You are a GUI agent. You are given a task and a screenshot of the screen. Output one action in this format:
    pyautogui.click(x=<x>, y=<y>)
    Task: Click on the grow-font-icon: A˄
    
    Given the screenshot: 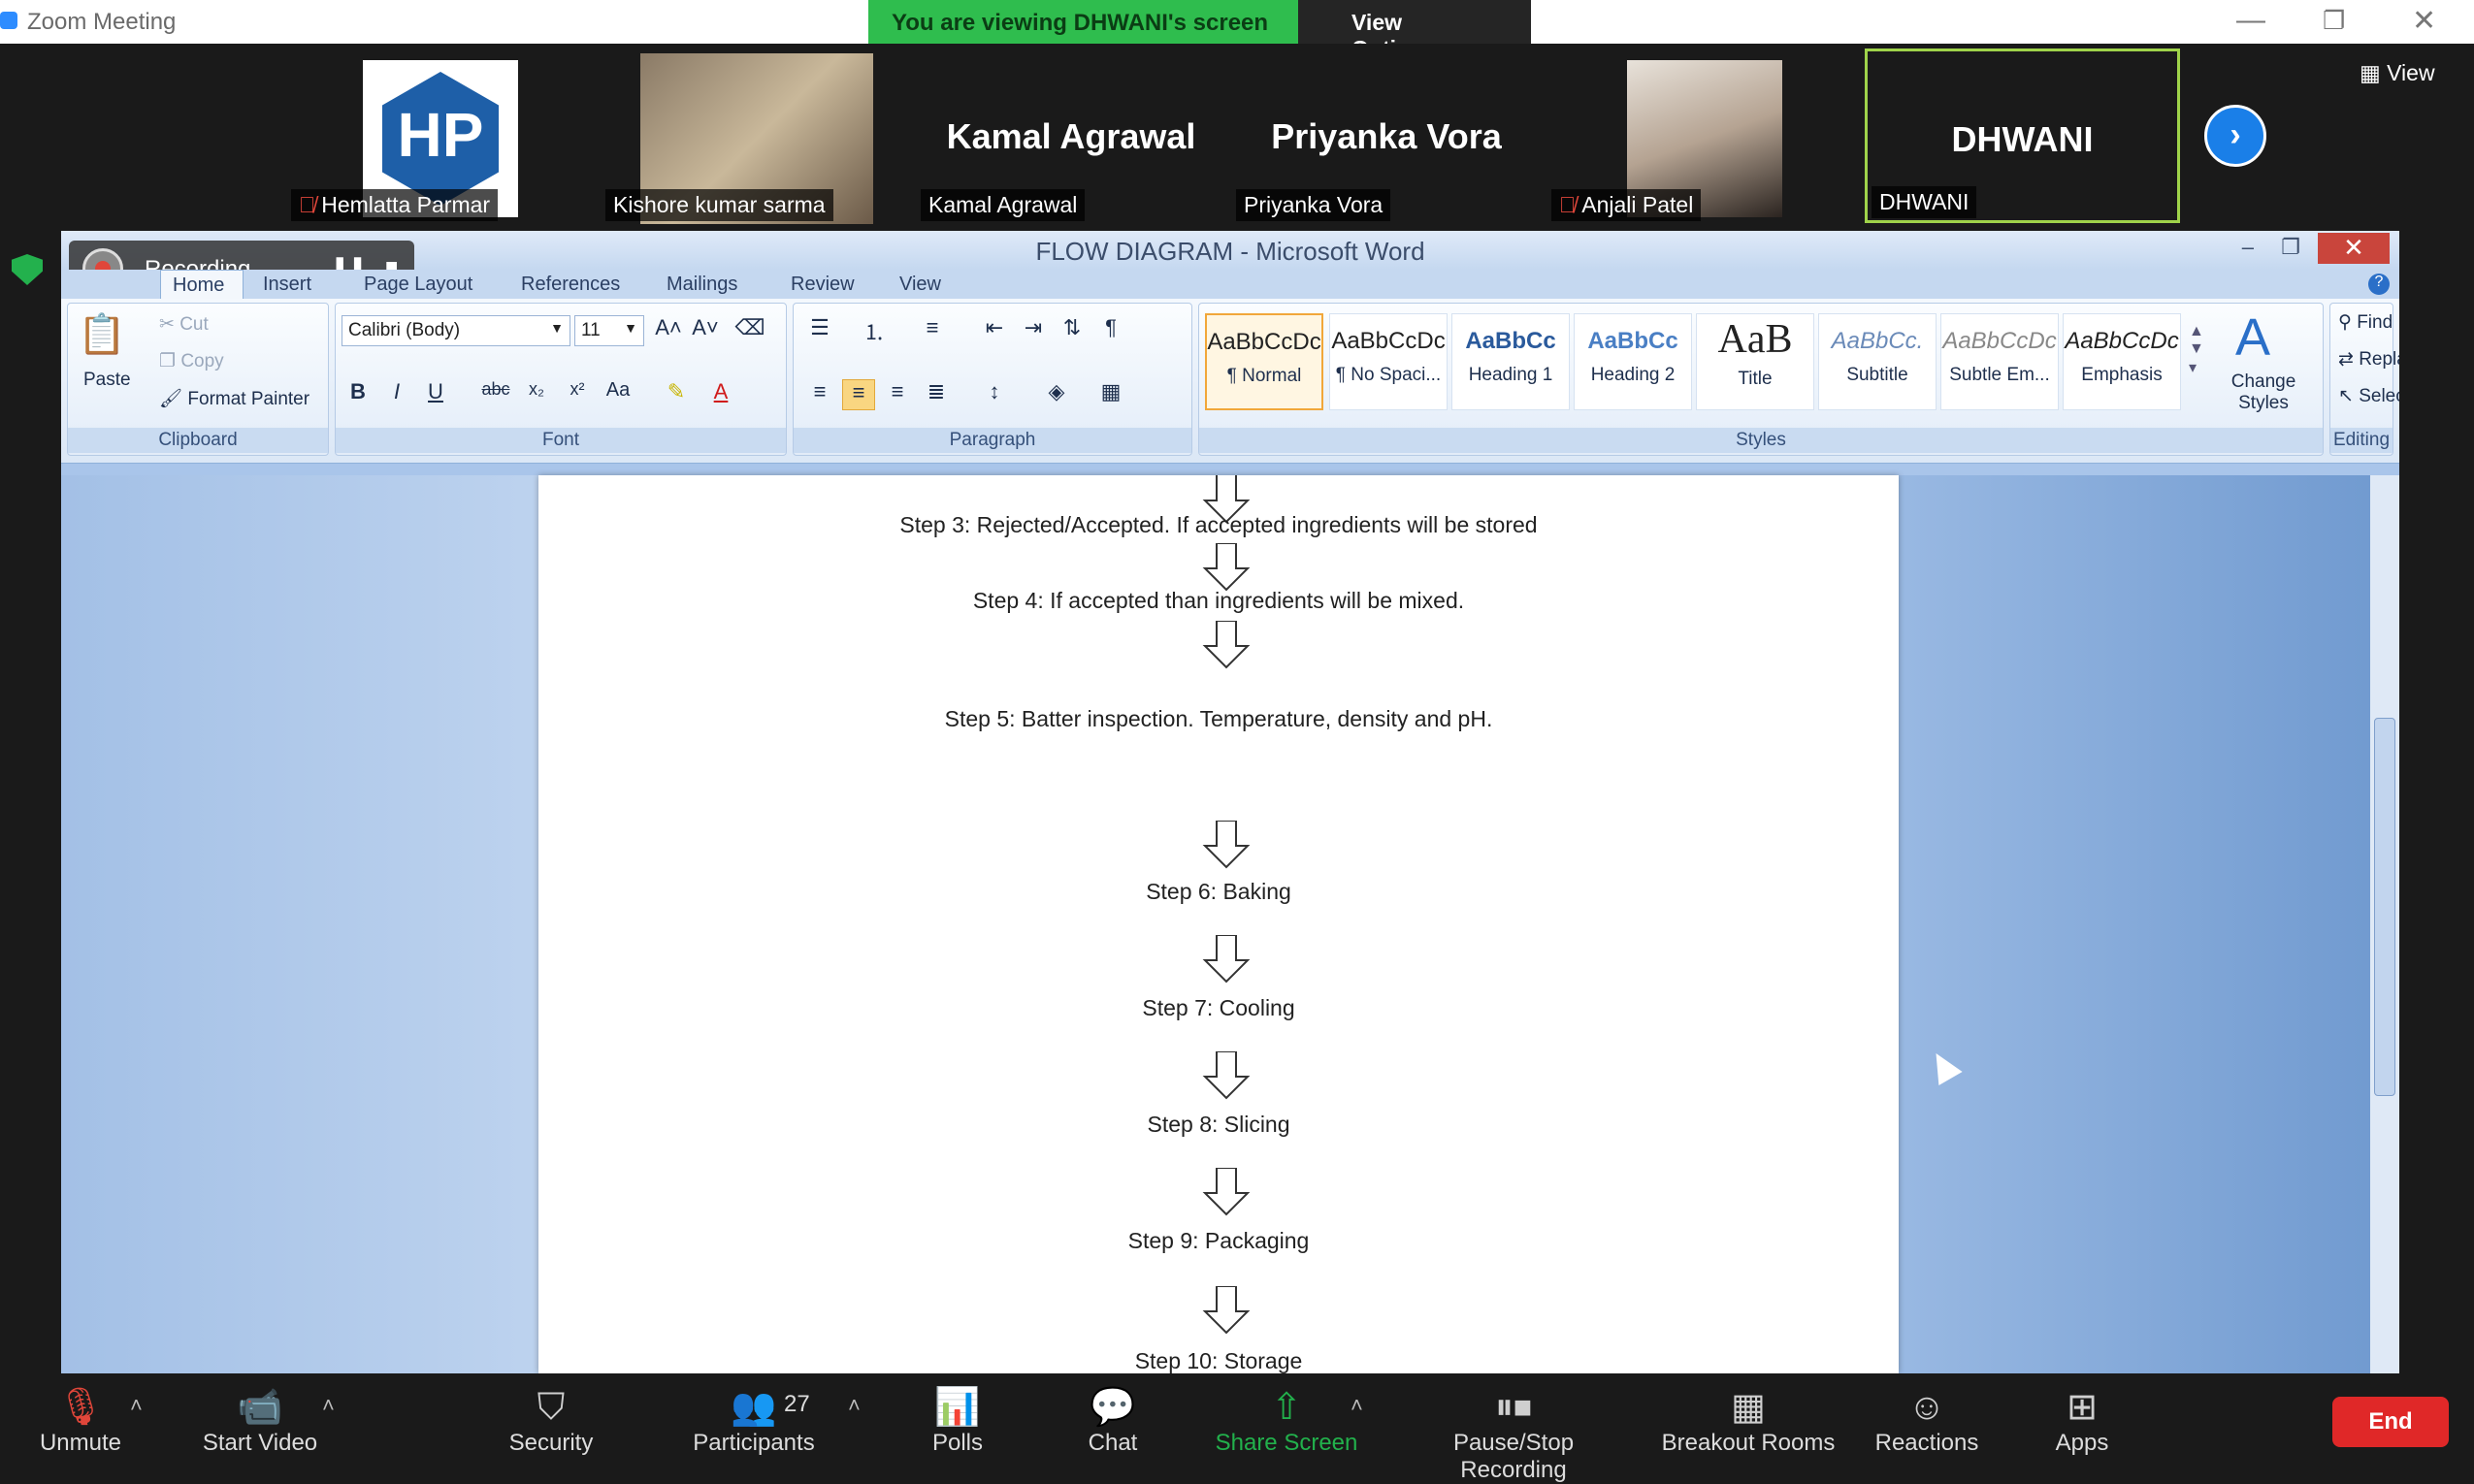 What is the action you would take?
    pyautogui.click(x=668, y=331)
    